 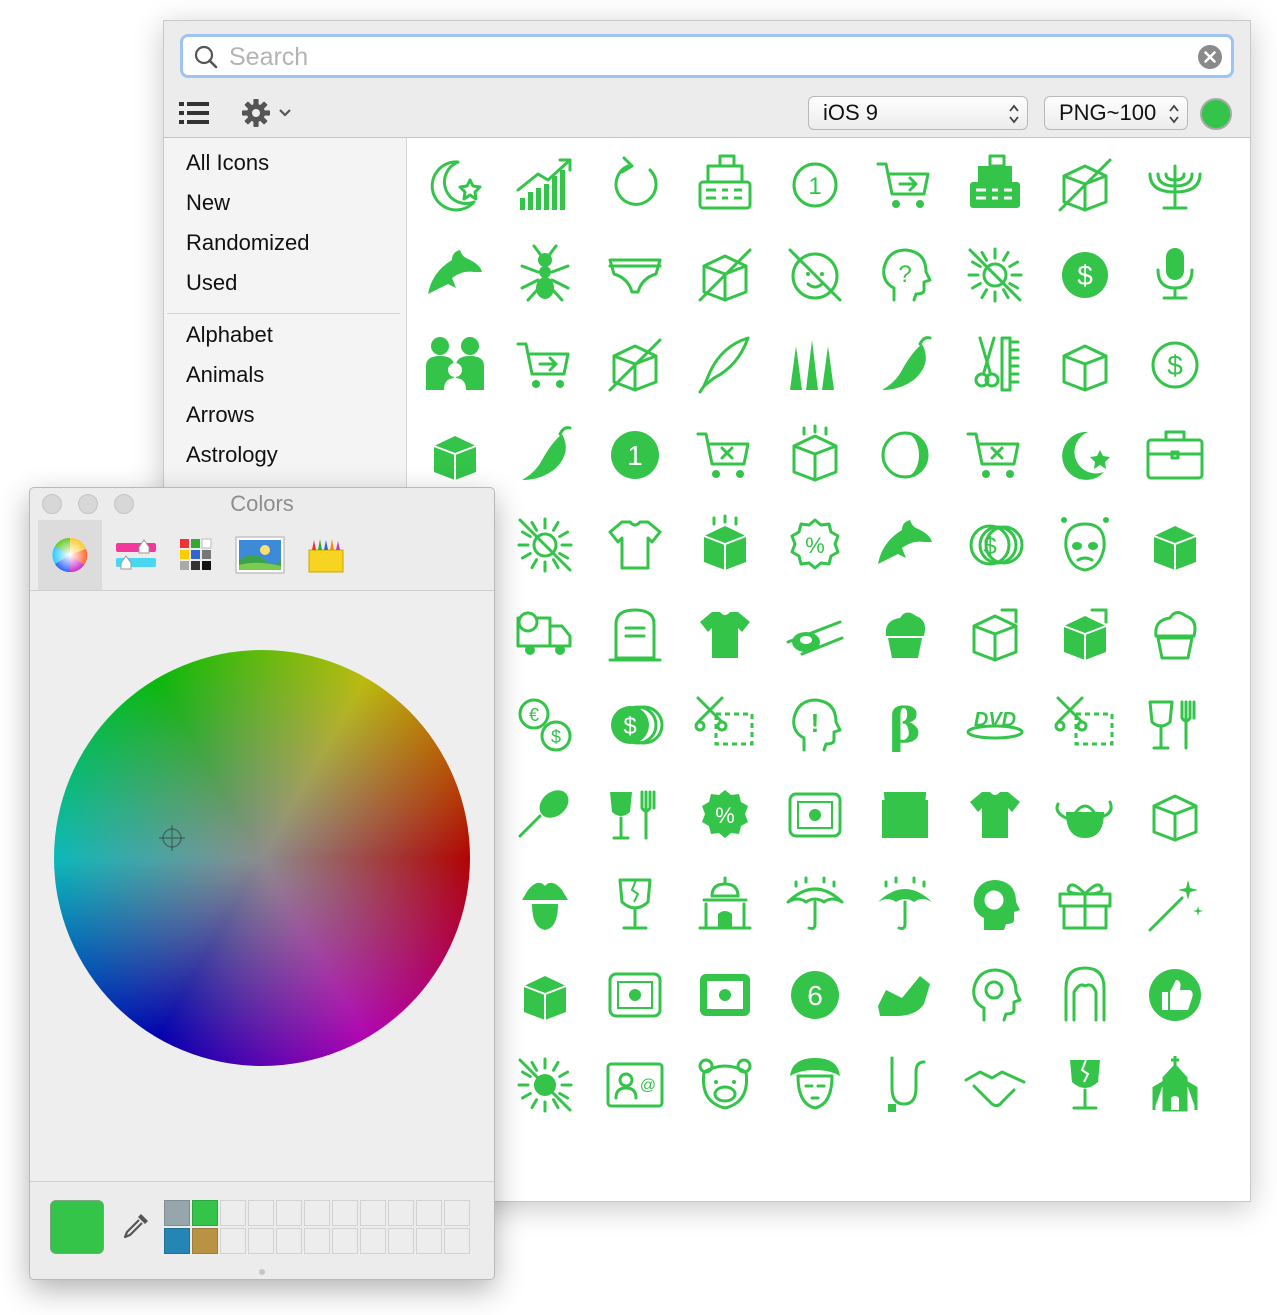 What do you see at coordinates (1085, 185) in the screenshot?
I see `box-broken-icon` at bounding box center [1085, 185].